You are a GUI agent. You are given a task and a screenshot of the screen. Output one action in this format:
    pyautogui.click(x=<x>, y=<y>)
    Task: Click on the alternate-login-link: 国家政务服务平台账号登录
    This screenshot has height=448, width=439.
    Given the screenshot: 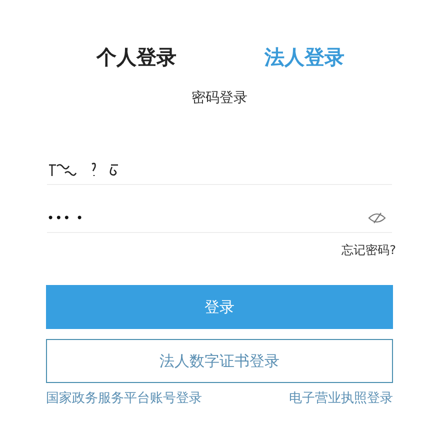 What is the action you would take?
    pyautogui.click(x=124, y=398)
    